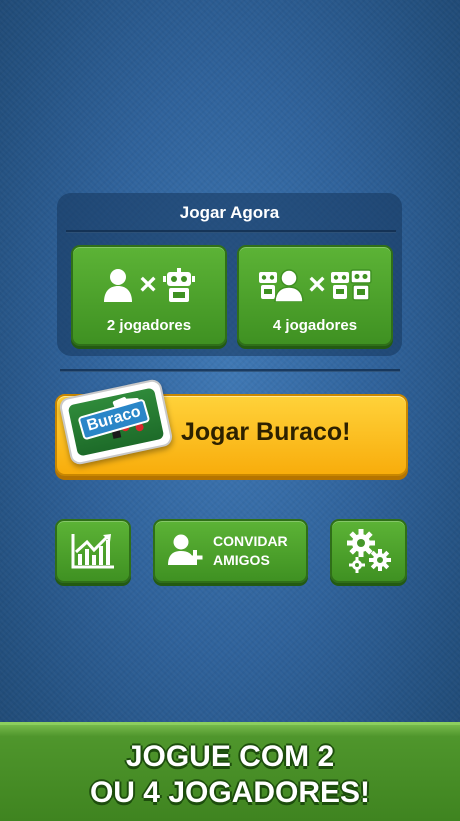 The image size is (460, 821). What do you see at coordinates (118, 285) in the screenshot?
I see `person-icon` at bounding box center [118, 285].